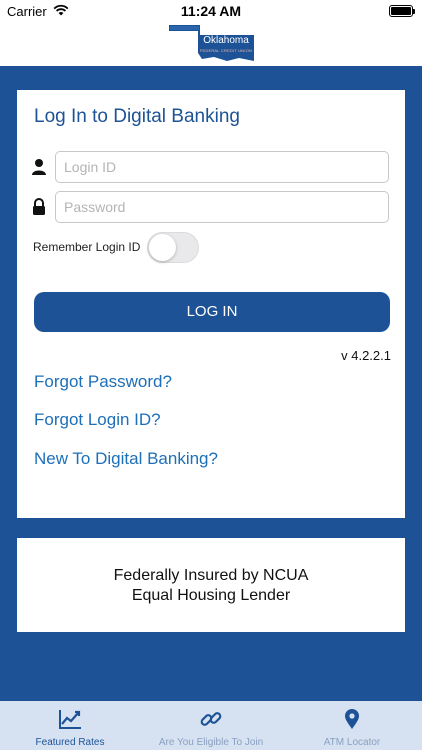  Describe the element at coordinates (211, 575) in the screenshot. I see `ncua-notice: Federally Insured by NCUA` at that location.